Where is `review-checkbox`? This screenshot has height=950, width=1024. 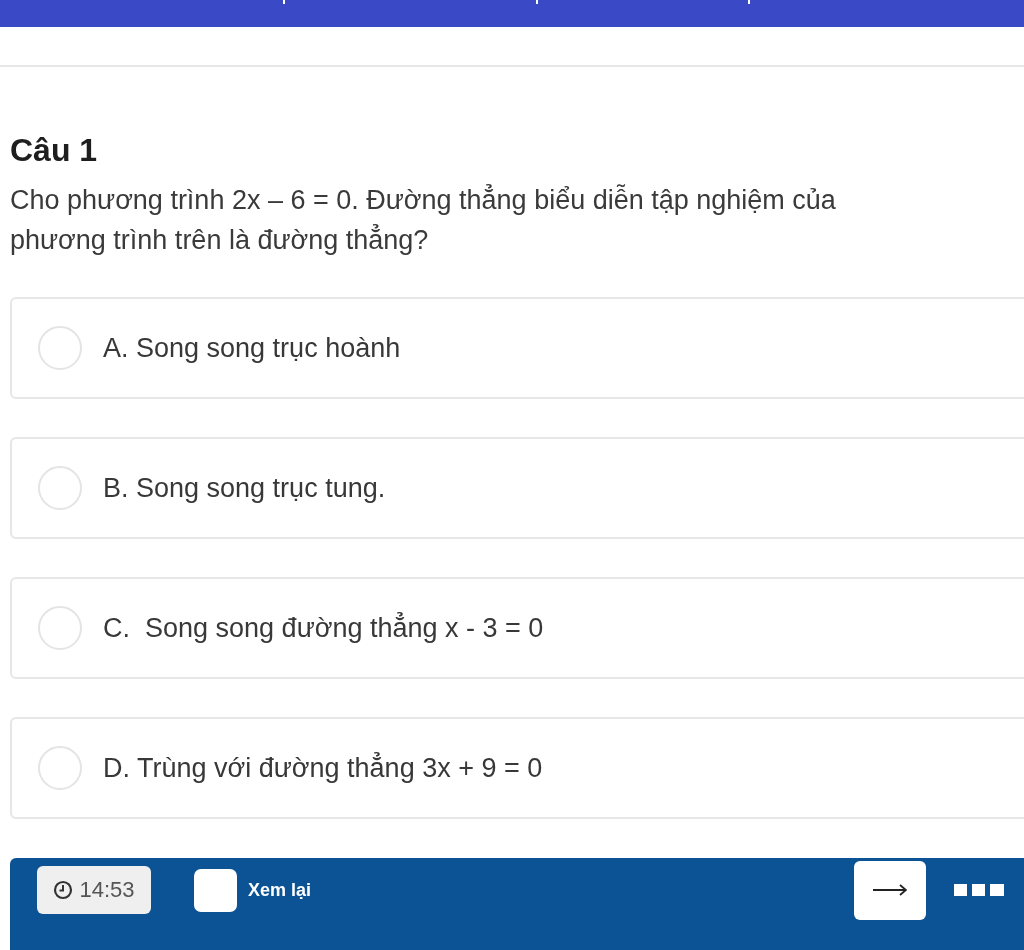 review-checkbox is located at coordinates (215, 890).